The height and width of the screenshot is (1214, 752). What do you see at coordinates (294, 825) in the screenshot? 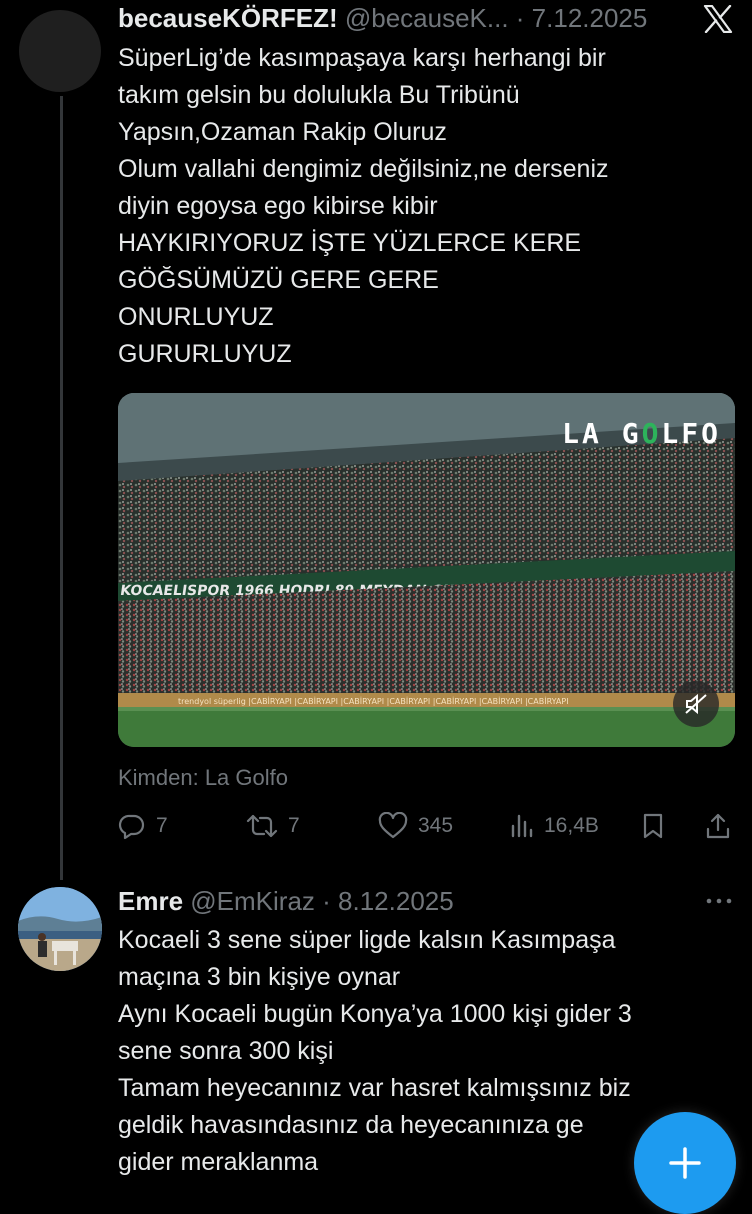
I see `retweet-count: 7` at bounding box center [294, 825].